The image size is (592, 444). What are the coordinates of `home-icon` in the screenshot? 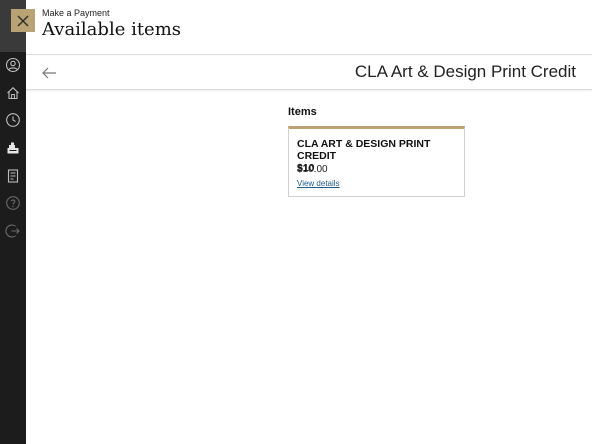 It's located at (13, 93).